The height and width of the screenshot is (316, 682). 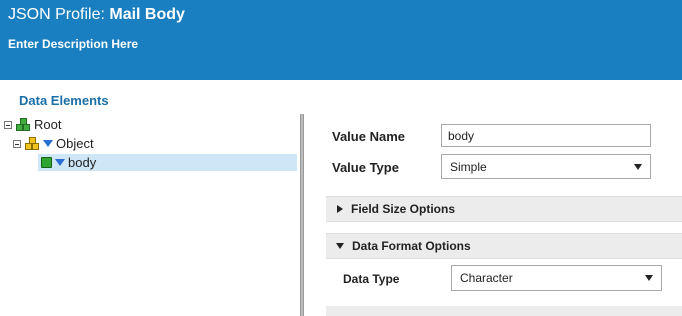 What do you see at coordinates (147, 14) in the screenshot?
I see `profile-name: Mail Body` at bounding box center [147, 14].